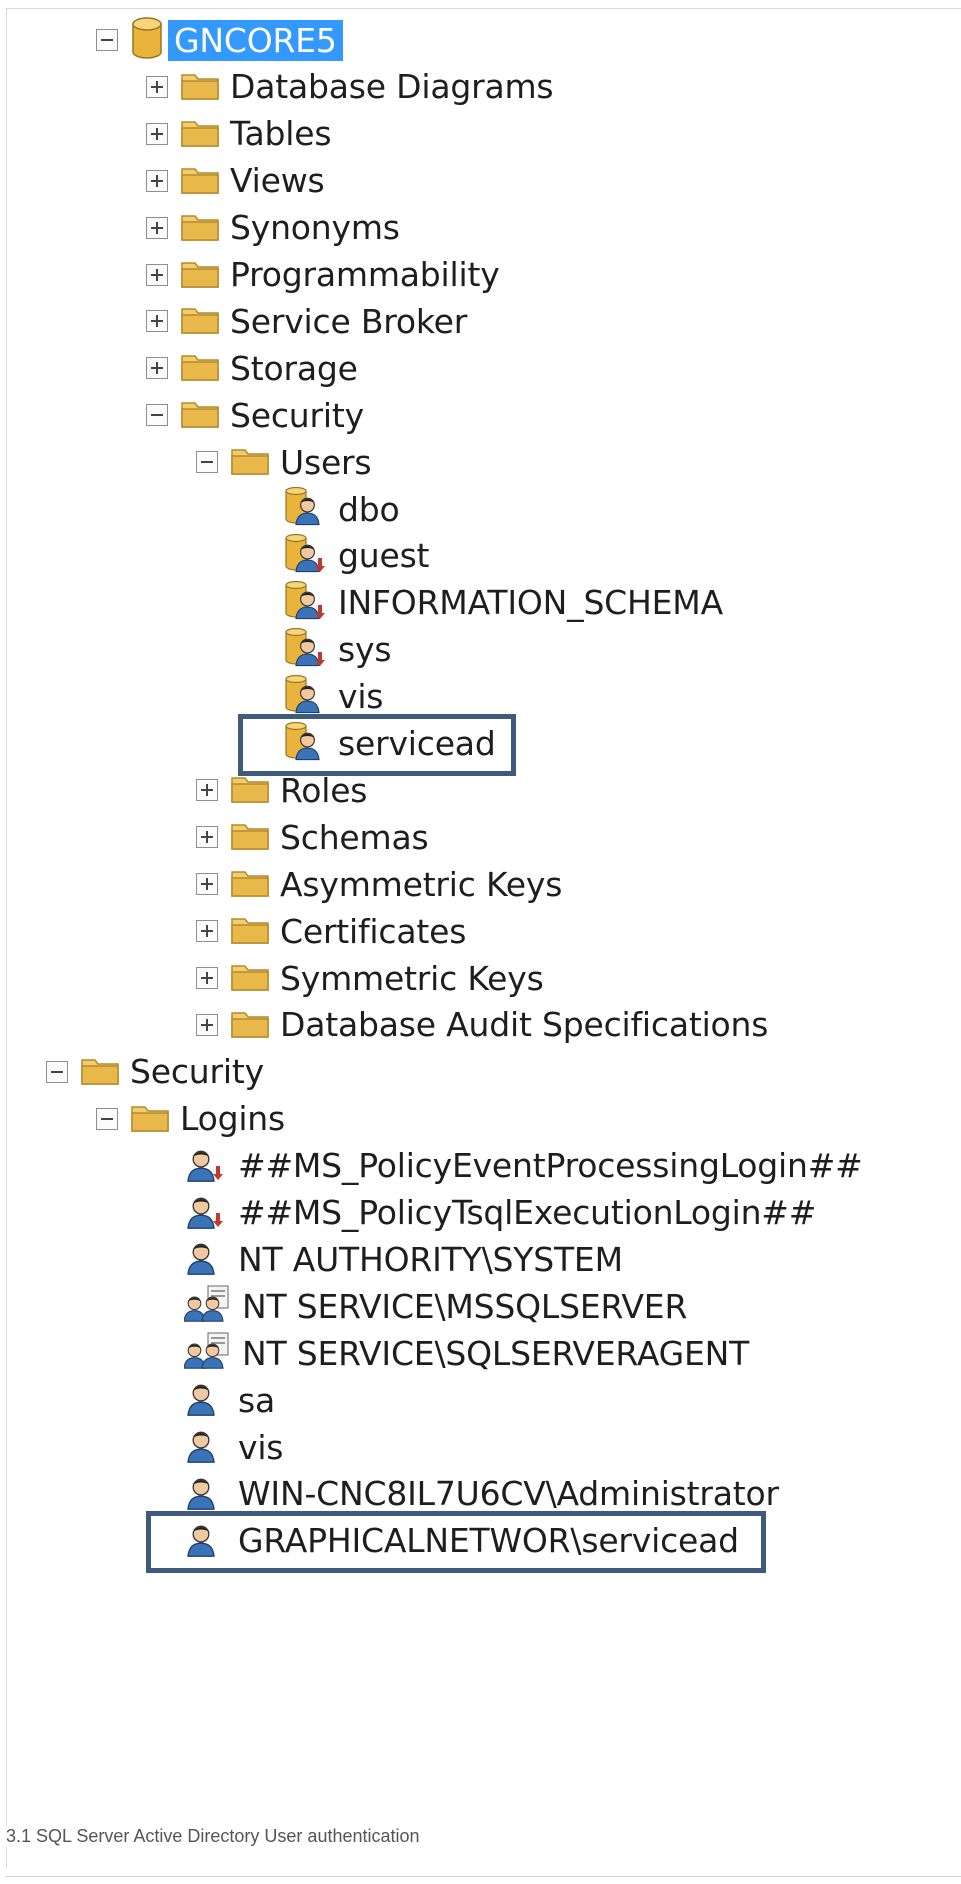 Image resolution: width=961 pixels, height=1884 pixels. What do you see at coordinates (255, 40) in the screenshot?
I see `tree-node-label: GNCORE5` at bounding box center [255, 40].